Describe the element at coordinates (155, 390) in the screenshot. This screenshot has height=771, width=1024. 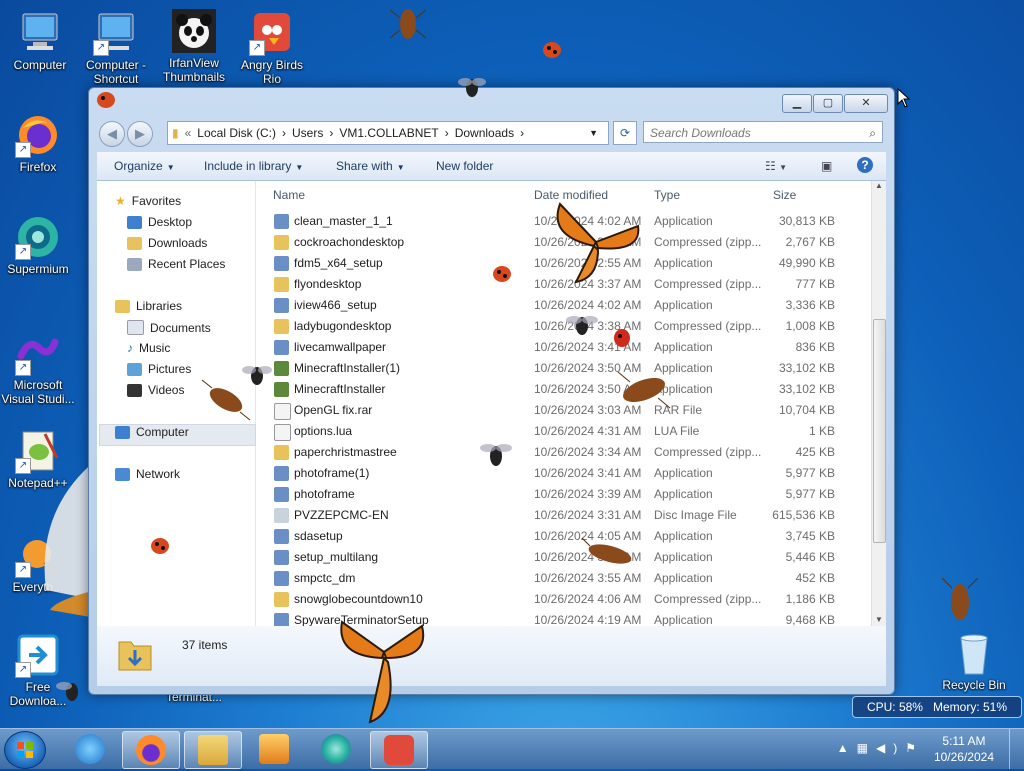
I see `nav-videos: Videos` at that location.